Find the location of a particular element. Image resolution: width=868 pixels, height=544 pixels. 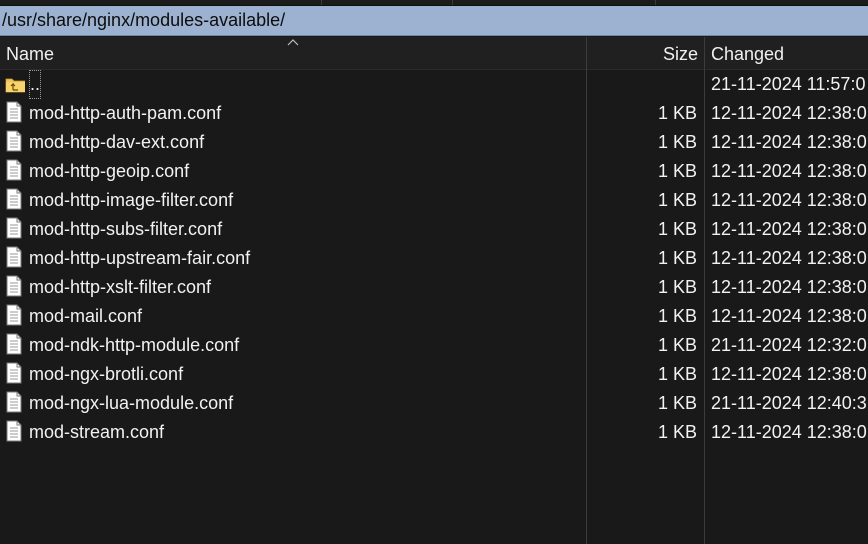

file-name: mod-mail.conf is located at coordinates (86, 316).